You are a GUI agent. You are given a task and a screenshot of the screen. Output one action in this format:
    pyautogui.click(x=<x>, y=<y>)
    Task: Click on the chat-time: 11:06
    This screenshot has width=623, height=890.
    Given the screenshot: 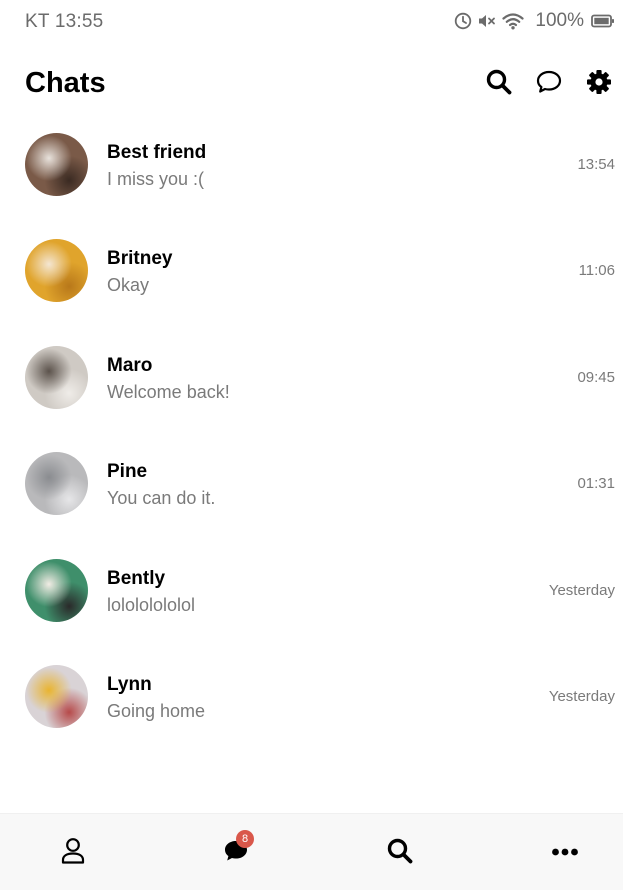 What is the action you would take?
    pyautogui.click(x=596, y=271)
    